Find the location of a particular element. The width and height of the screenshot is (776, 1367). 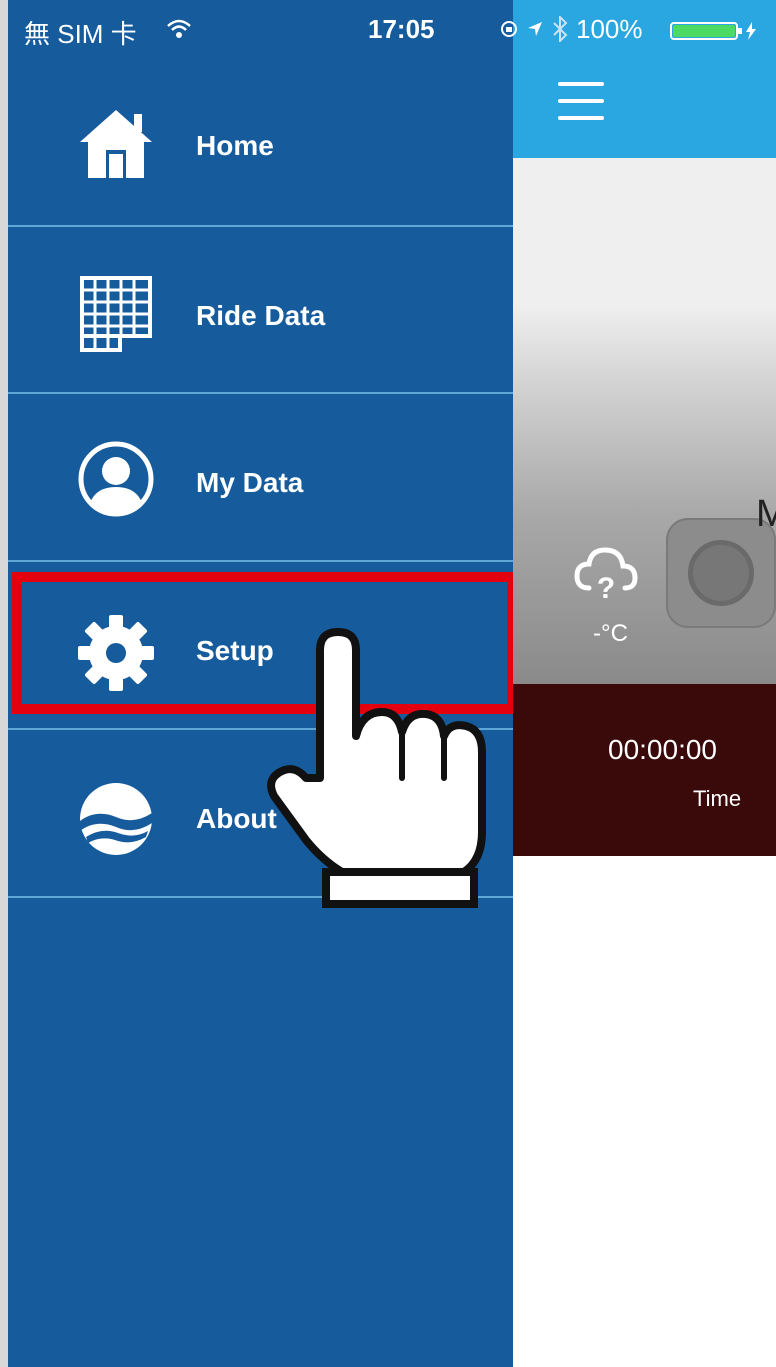

bluetooth-icon is located at coordinates (560, 29).